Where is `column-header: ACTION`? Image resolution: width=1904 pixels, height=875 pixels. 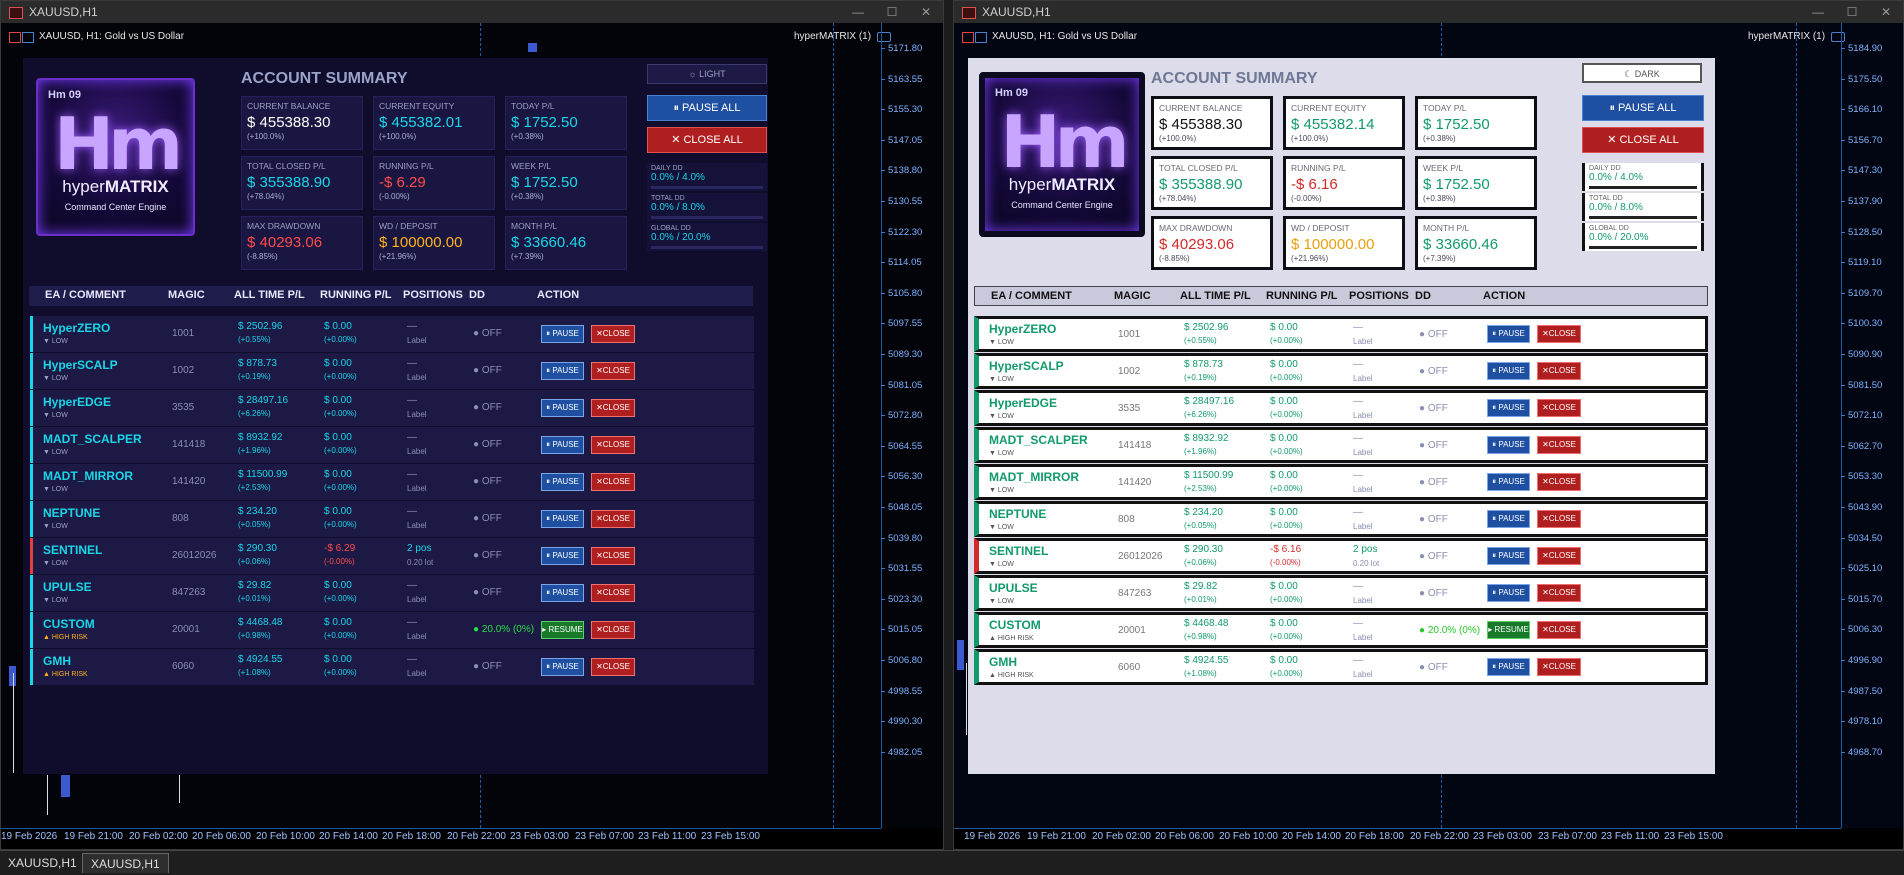
column-header: ACTION is located at coordinates (558, 295).